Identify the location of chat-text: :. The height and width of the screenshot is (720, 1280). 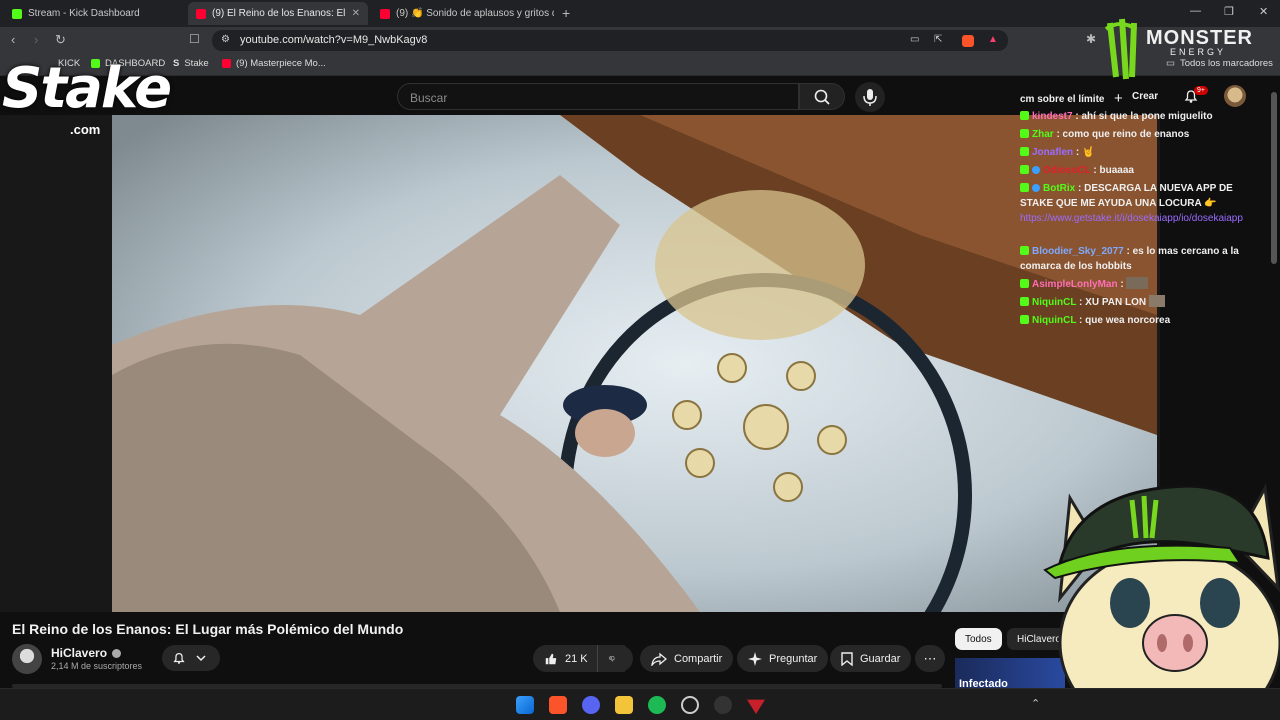
(1122, 284).